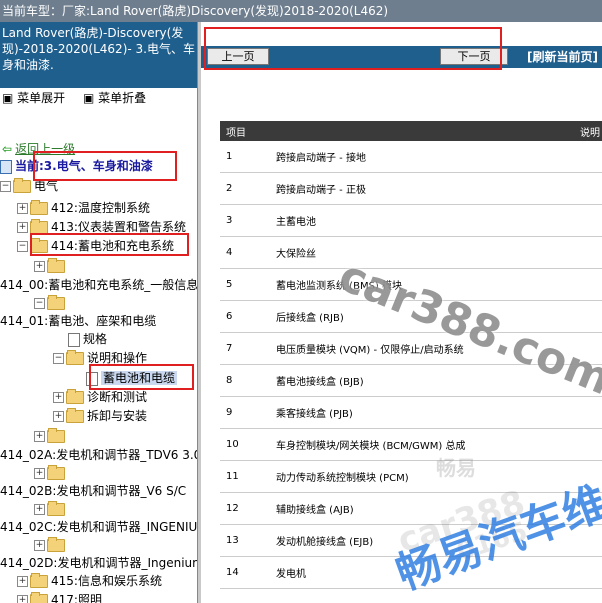 The height and width of the screenshot is (603, 602). What do you see at coordinates (74, 339) in the screenshot?
I see `document-icon` at bounding box center [74, 339].